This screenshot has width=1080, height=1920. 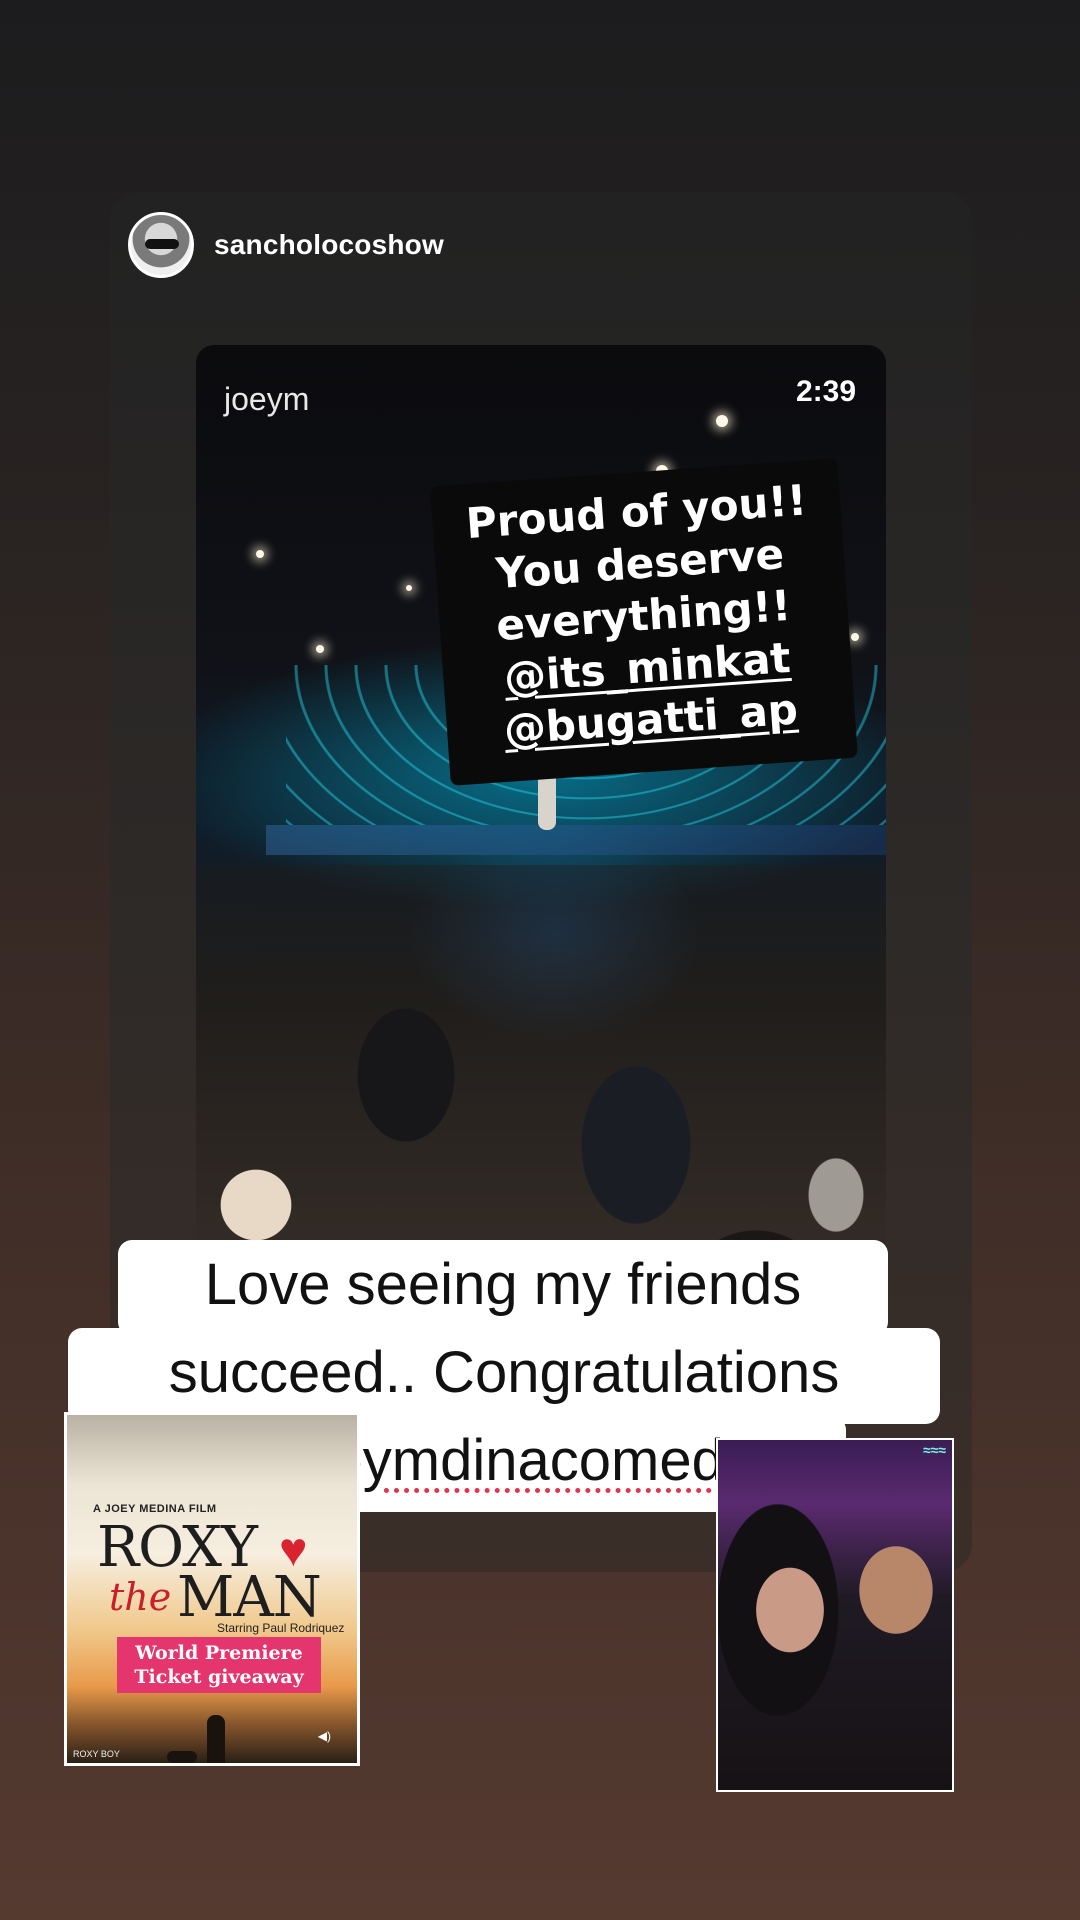 What do you see at coordinates (140, 1597) in the screenshot?
I see `poster-title-the: the` at bounding box center [140, 1597].